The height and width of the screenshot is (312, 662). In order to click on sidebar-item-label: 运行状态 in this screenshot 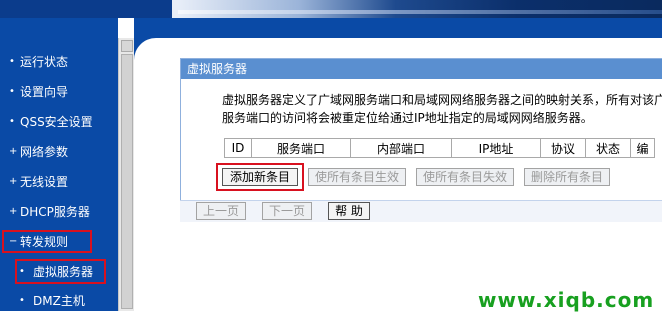, I will do `click(44, 62)`.